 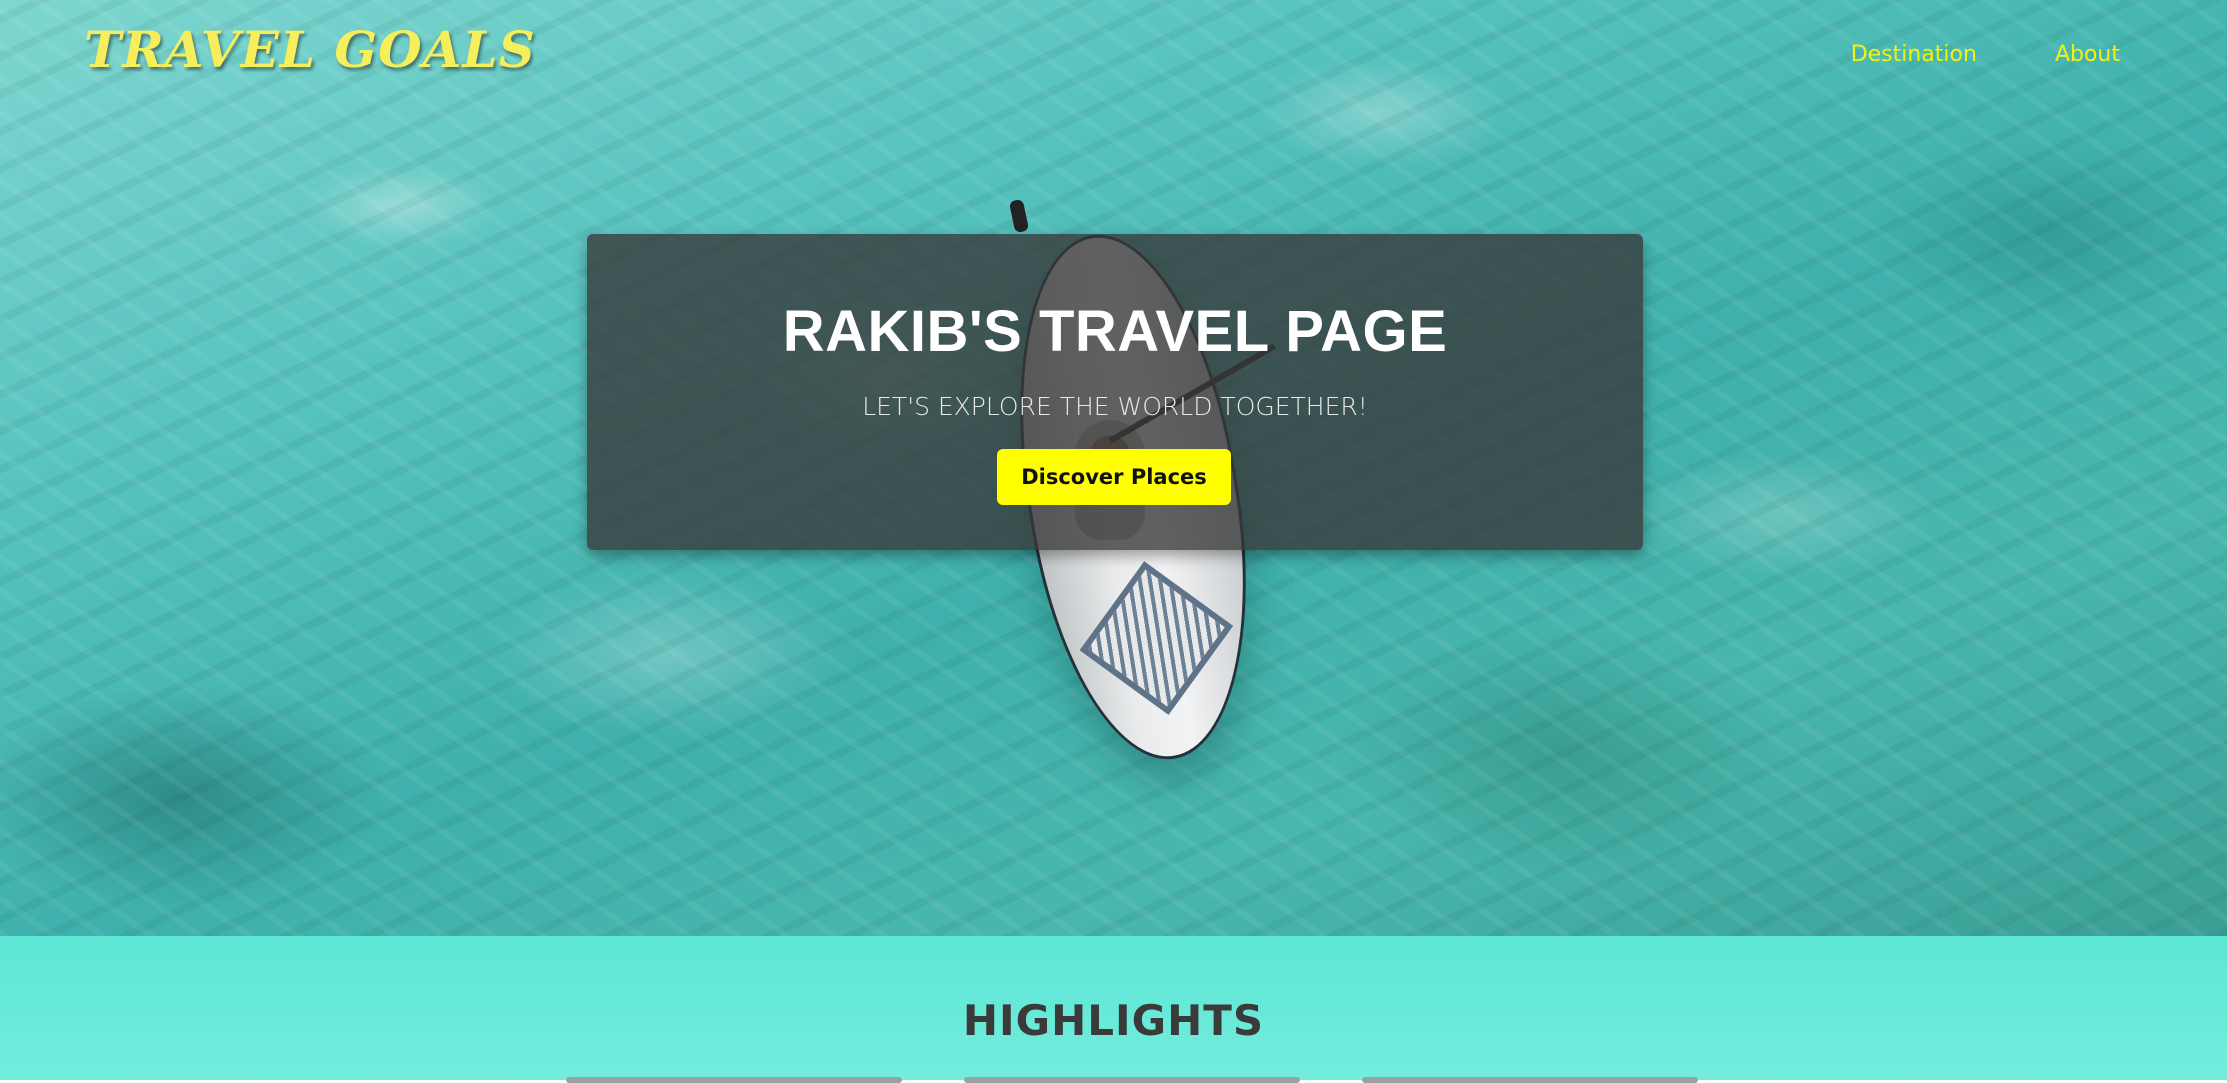 I want to click on hero-subtitle: LET'S EXPLORE THE WORLD TOGETHER!, so click(x=1115, y=406).